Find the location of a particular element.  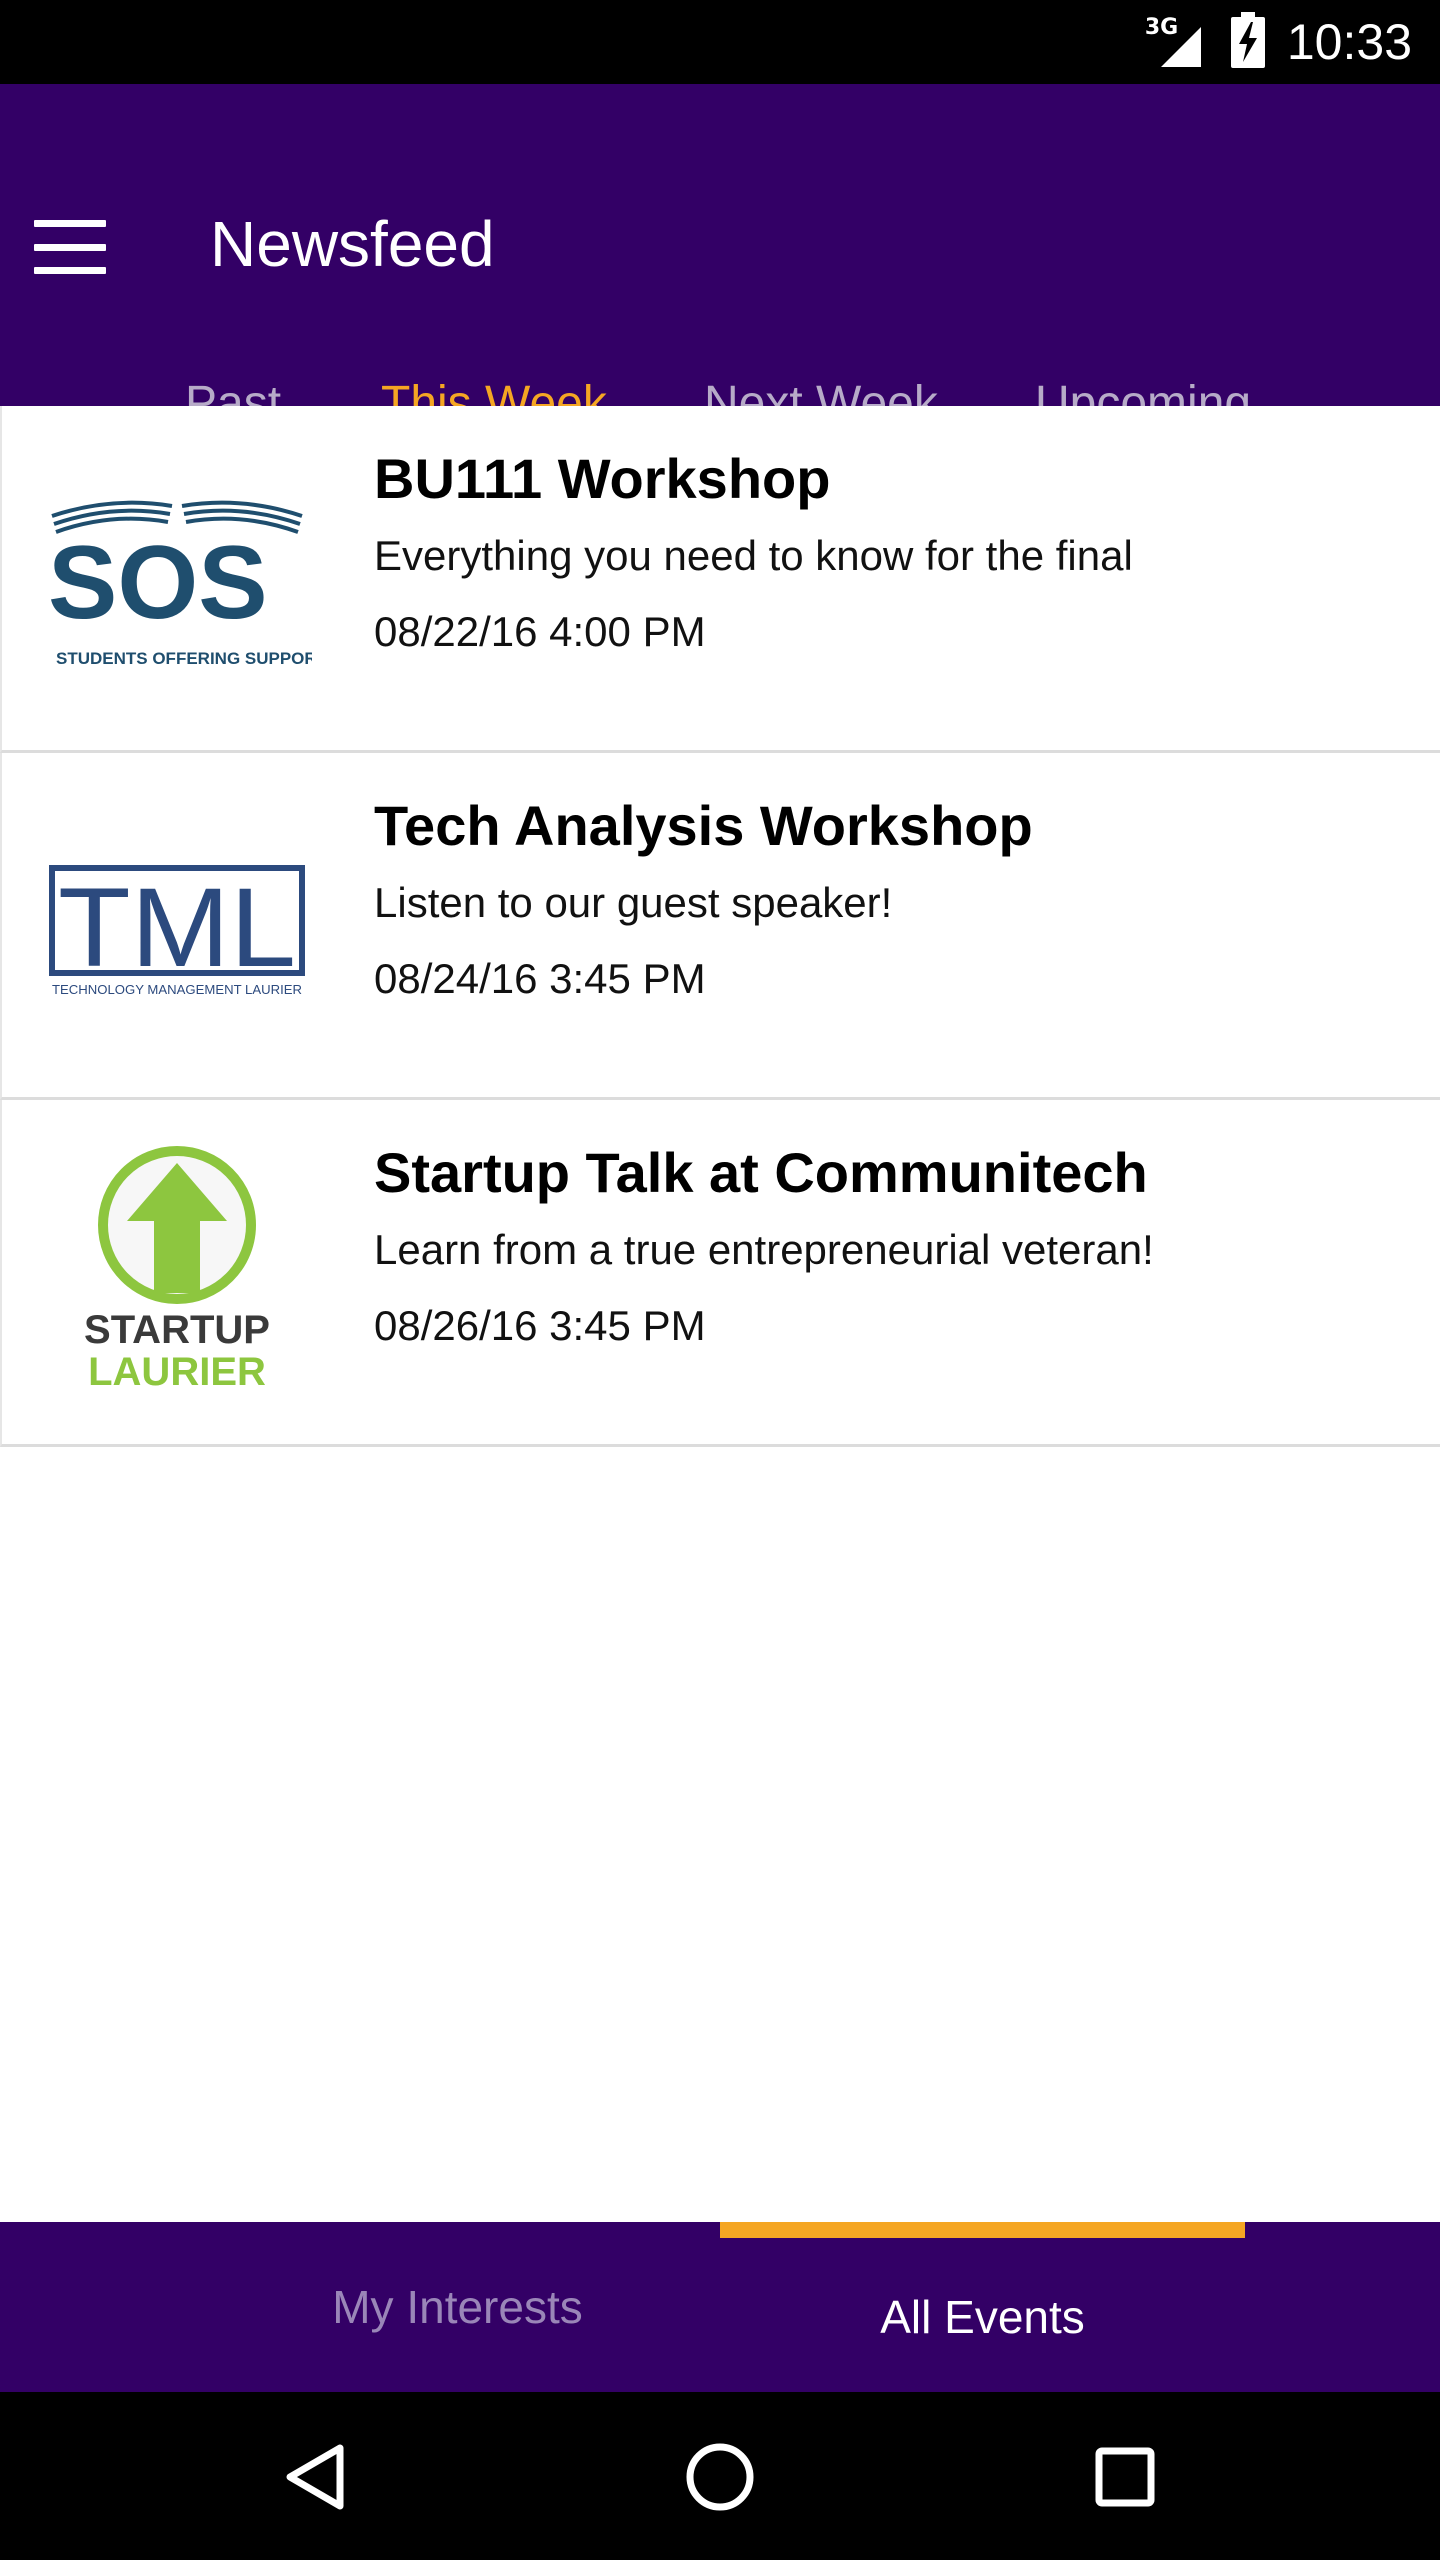

active-tab-indicator is located at coordinates (982, 2230).